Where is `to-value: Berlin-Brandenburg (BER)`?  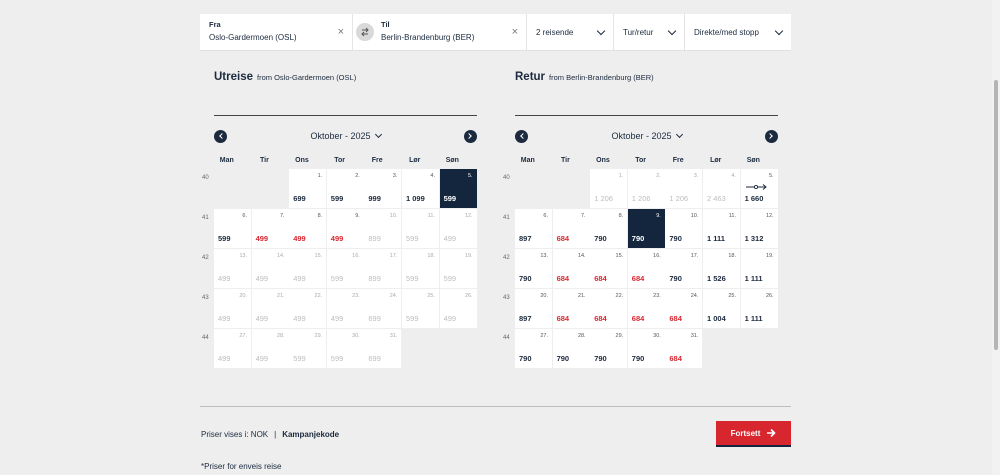
to-value: Berlin-Brandenburg (BER) is located at coordinates (449, 38).